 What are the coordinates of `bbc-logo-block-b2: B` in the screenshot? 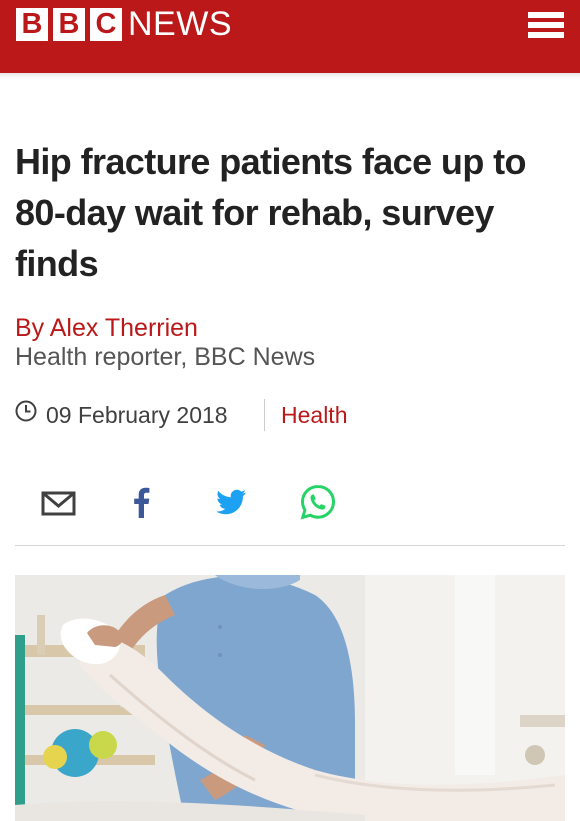 It's located at (69, 24).